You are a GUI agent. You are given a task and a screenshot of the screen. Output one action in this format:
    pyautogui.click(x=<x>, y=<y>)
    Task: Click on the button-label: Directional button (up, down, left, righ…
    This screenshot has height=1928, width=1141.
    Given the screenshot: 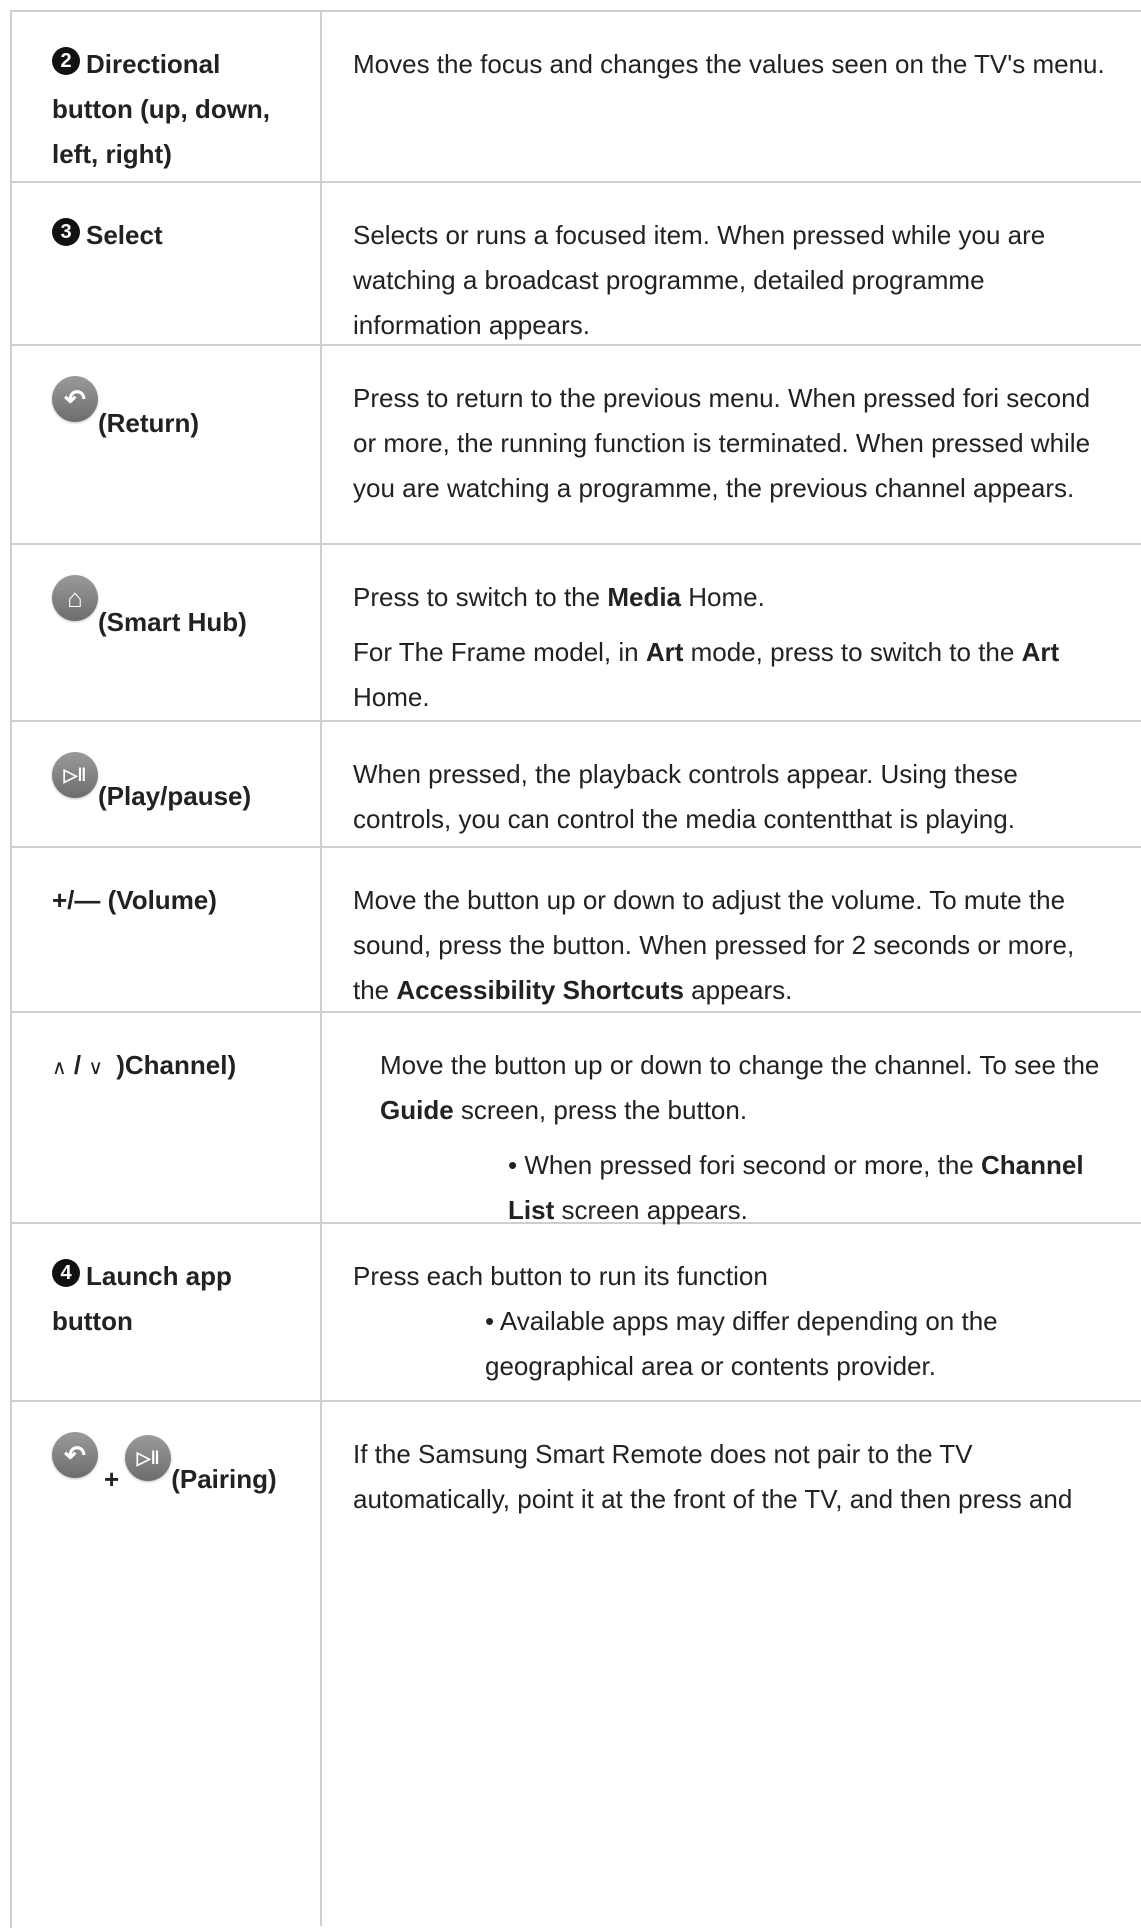 What is the action you would take?
    pyautogui.click(x=161, y=109)
    